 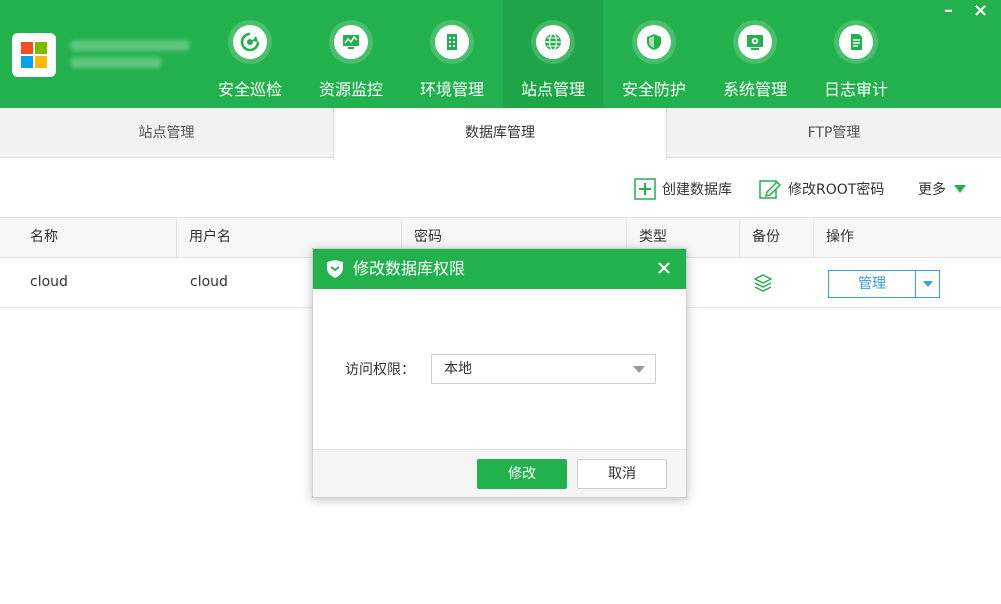 I want to click on nav-label: 资源监控, so click(x=350, y=89).